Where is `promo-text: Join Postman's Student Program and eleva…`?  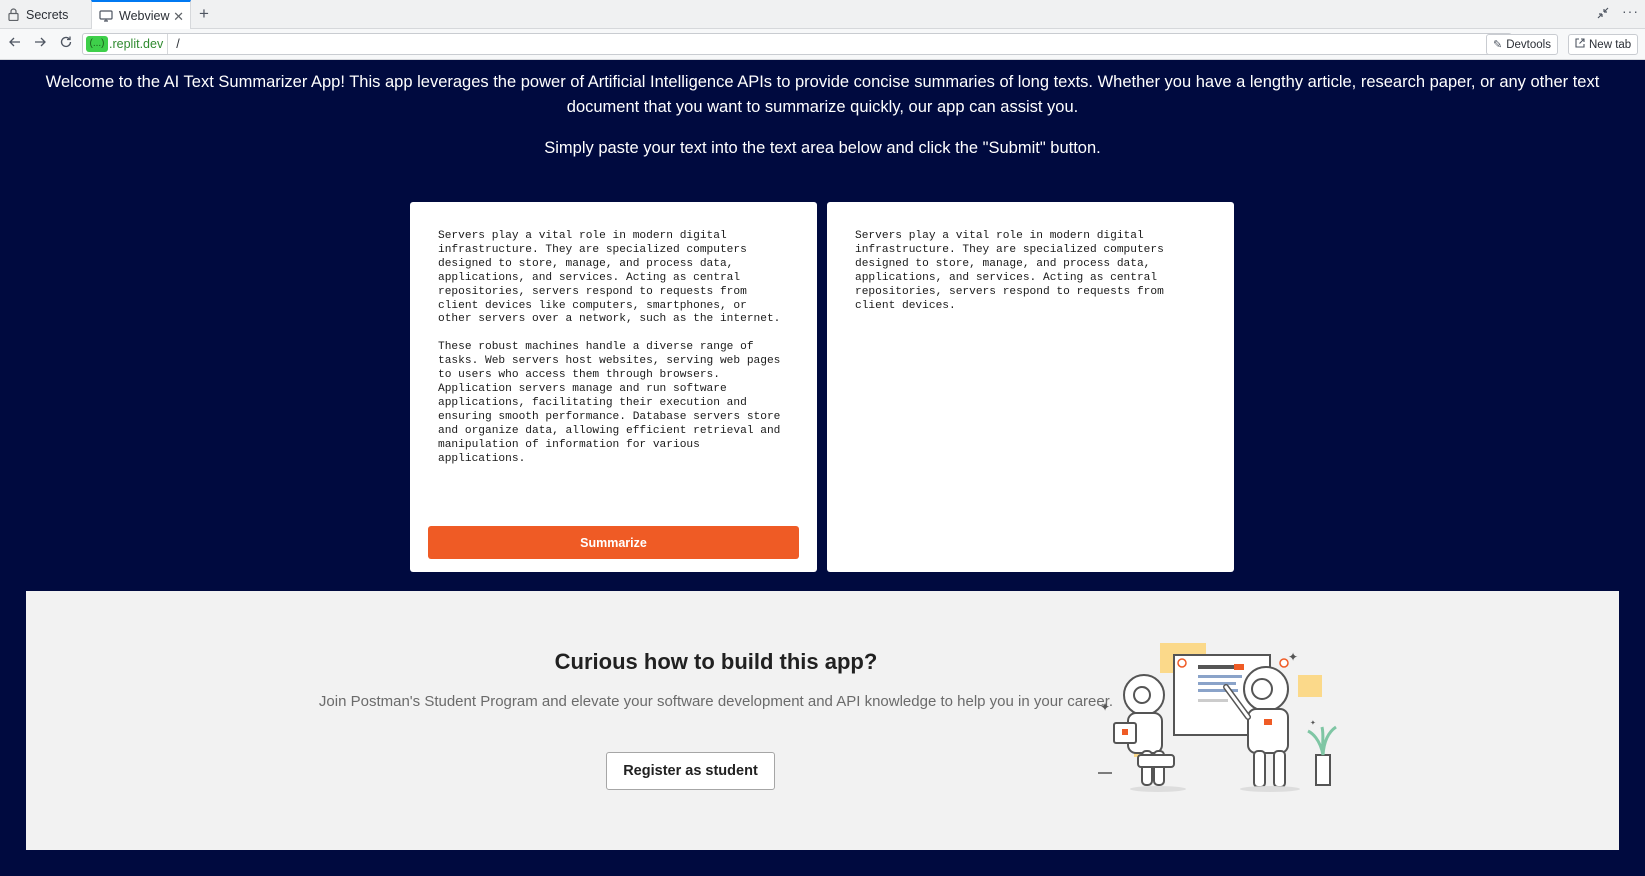 promo-text: Join Postman's Student Program and eleva… is located at coordinates (716, 701).